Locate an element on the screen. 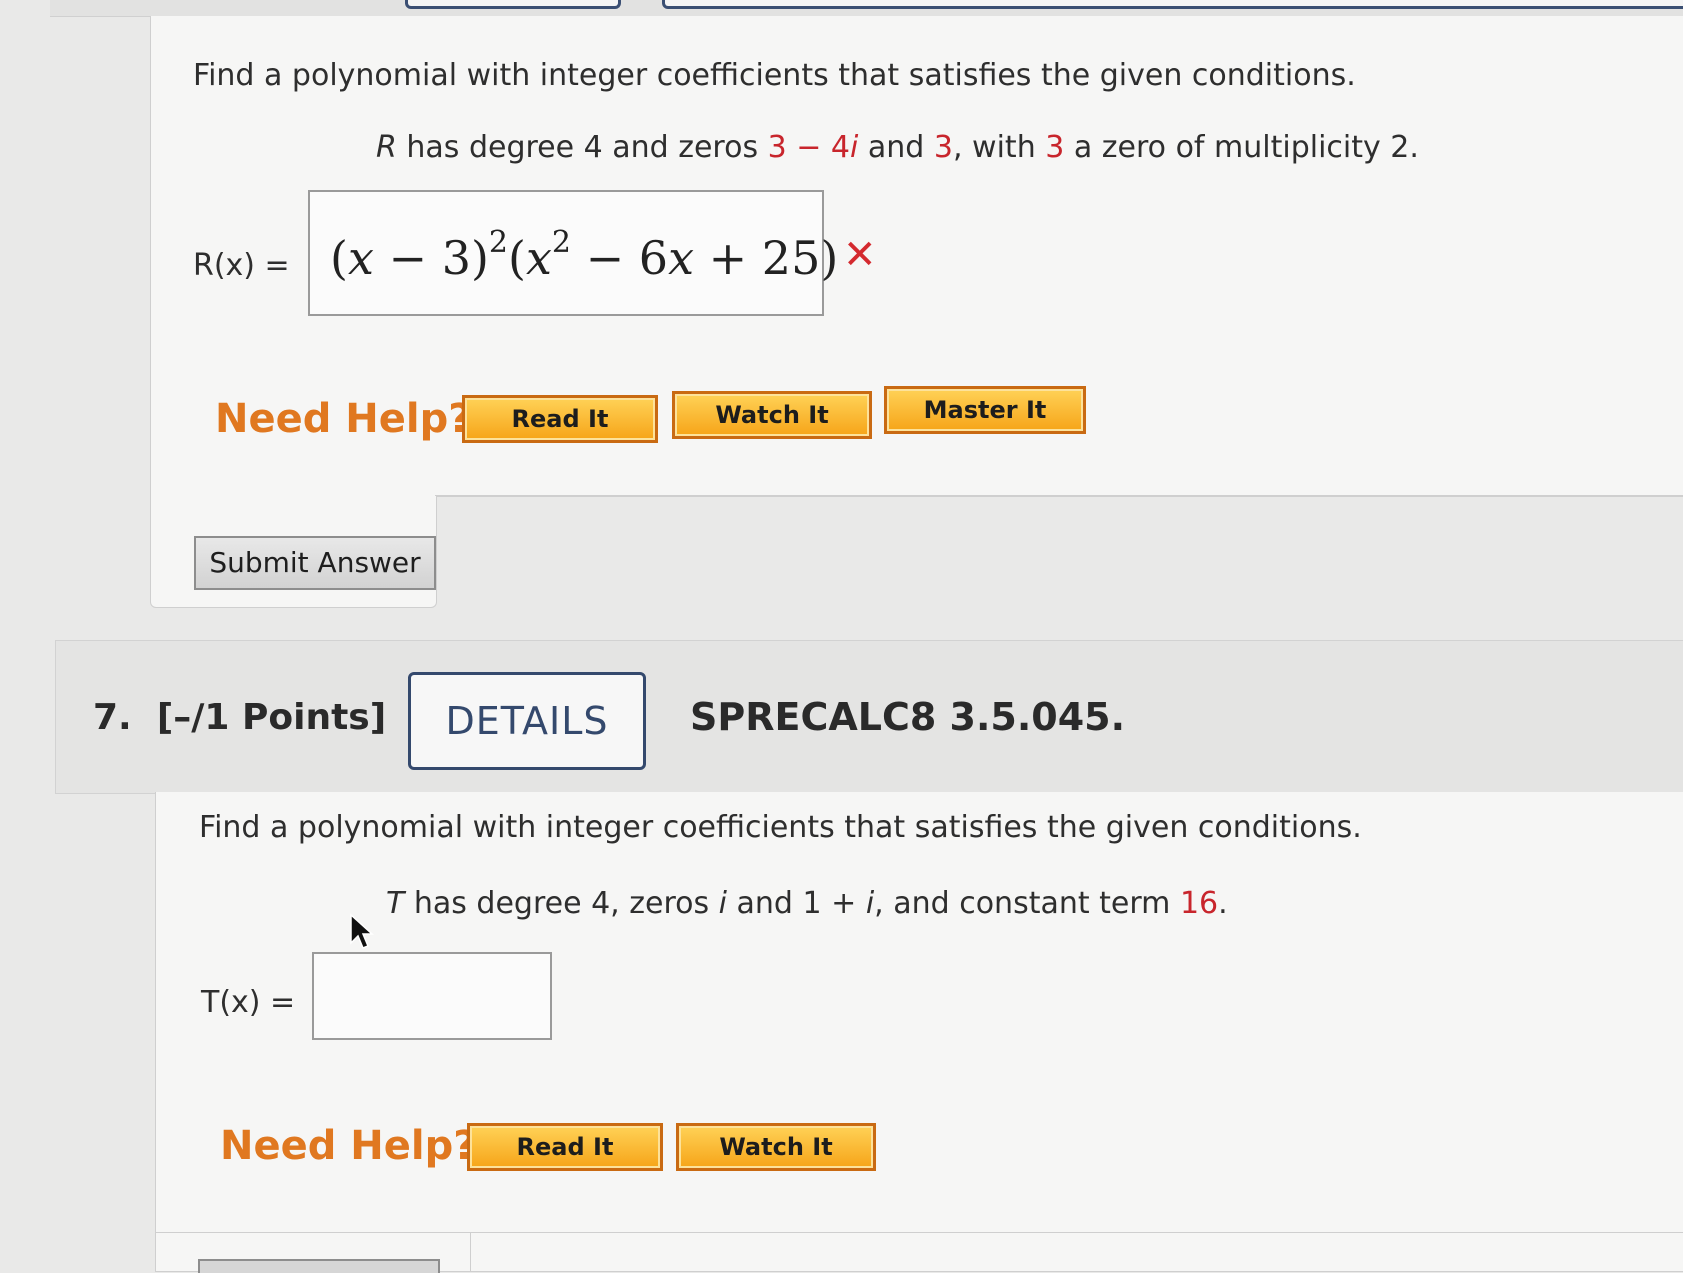 The height and width of the screenshot is (1273, 1683). t-answer-field is located at coordinates (432, 996).